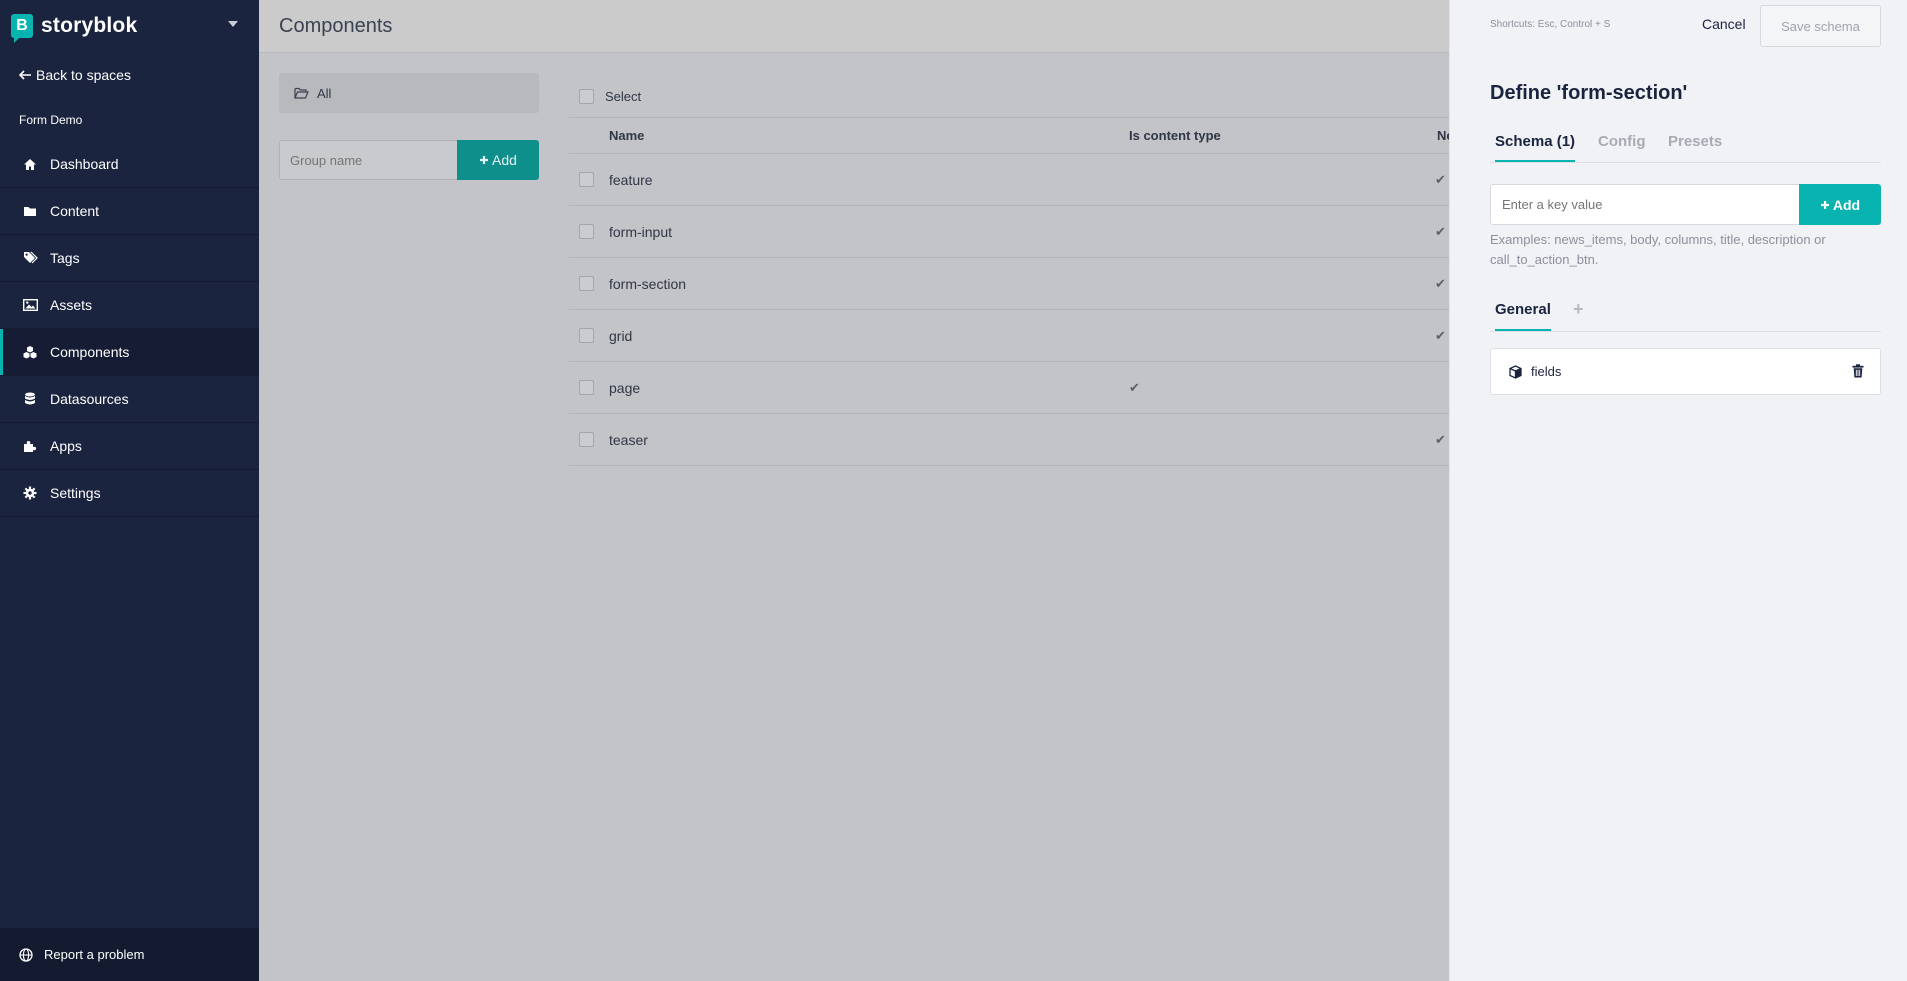 This screenshot has width=1907, height=981. What do you see at coordinates (1009, 97) in the screenshot?
I see `select-all-row: Select` at bounding box center [1009, 97].